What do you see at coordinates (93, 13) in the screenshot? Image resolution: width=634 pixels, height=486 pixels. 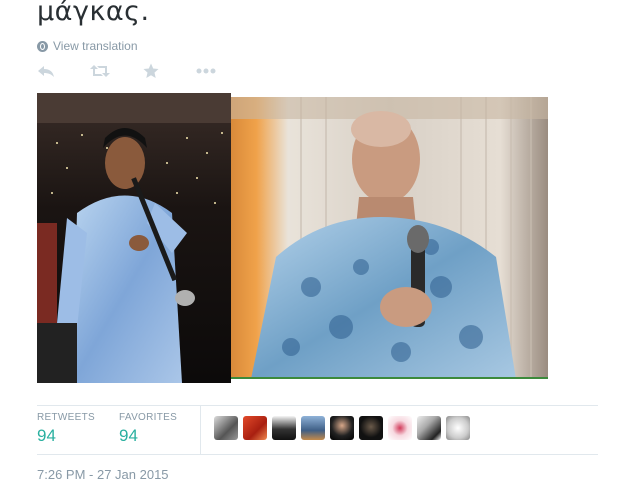 I see `tweet-text: μάγκας.` at bounding box center [93, 13].